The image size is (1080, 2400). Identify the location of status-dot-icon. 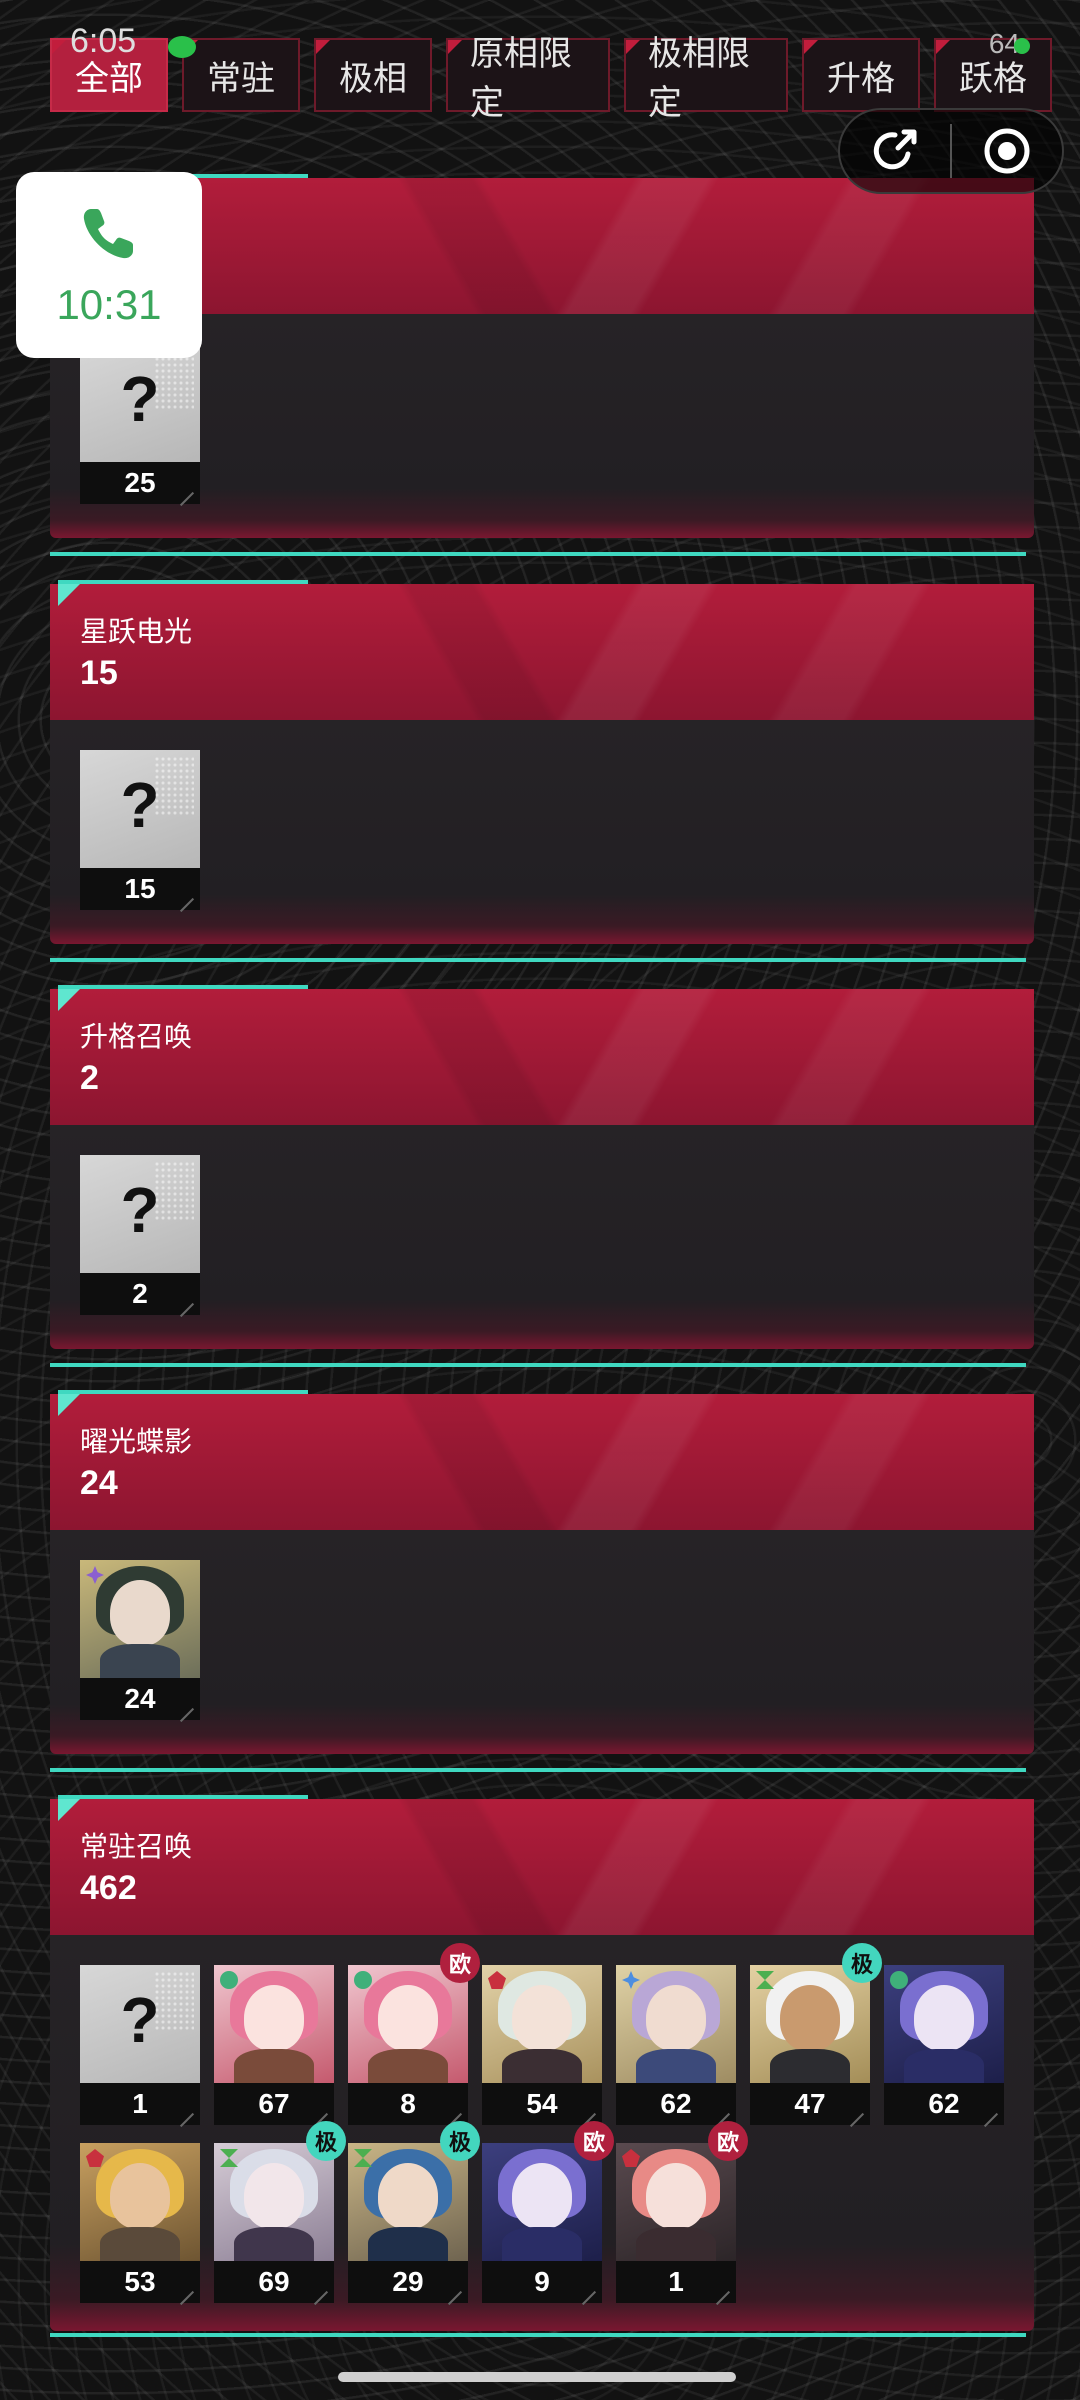
(1022, 46).